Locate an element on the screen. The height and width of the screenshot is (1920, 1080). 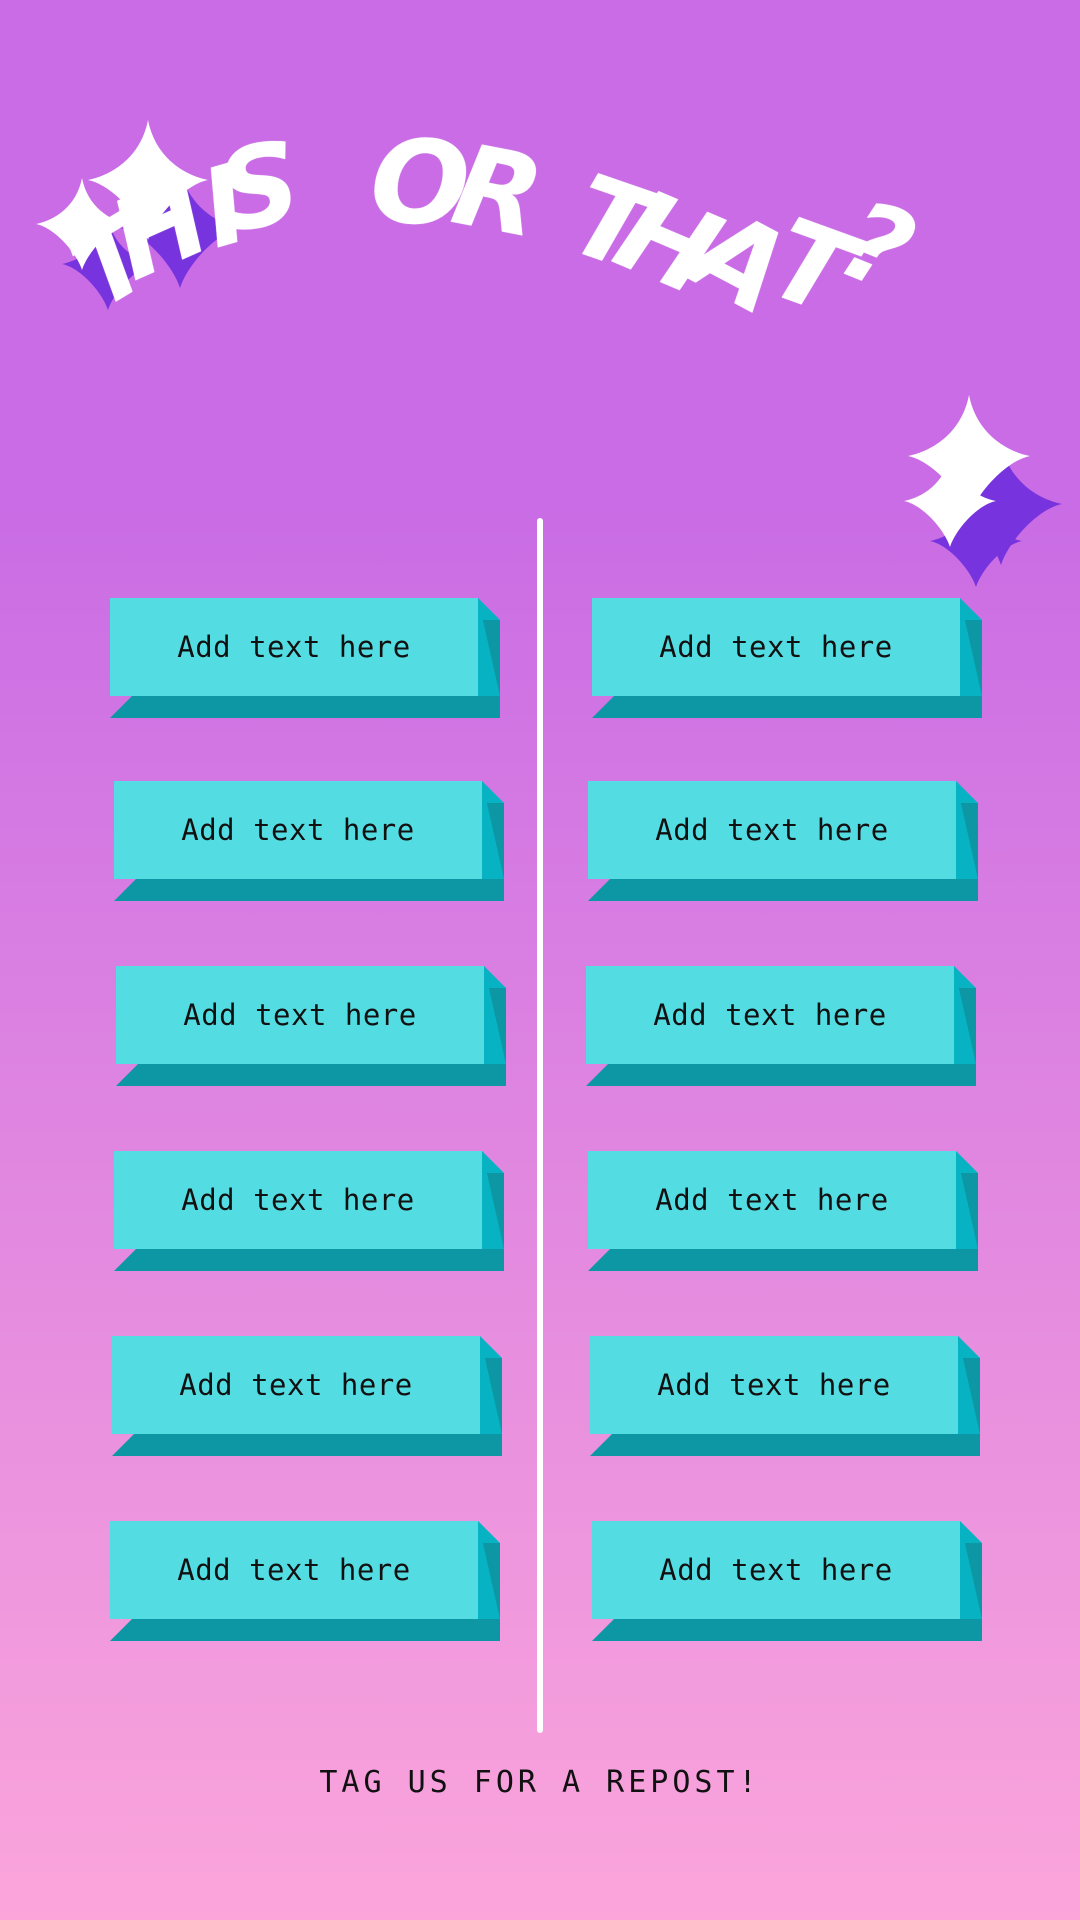
center-divider is located at coordinates (540, 1125).